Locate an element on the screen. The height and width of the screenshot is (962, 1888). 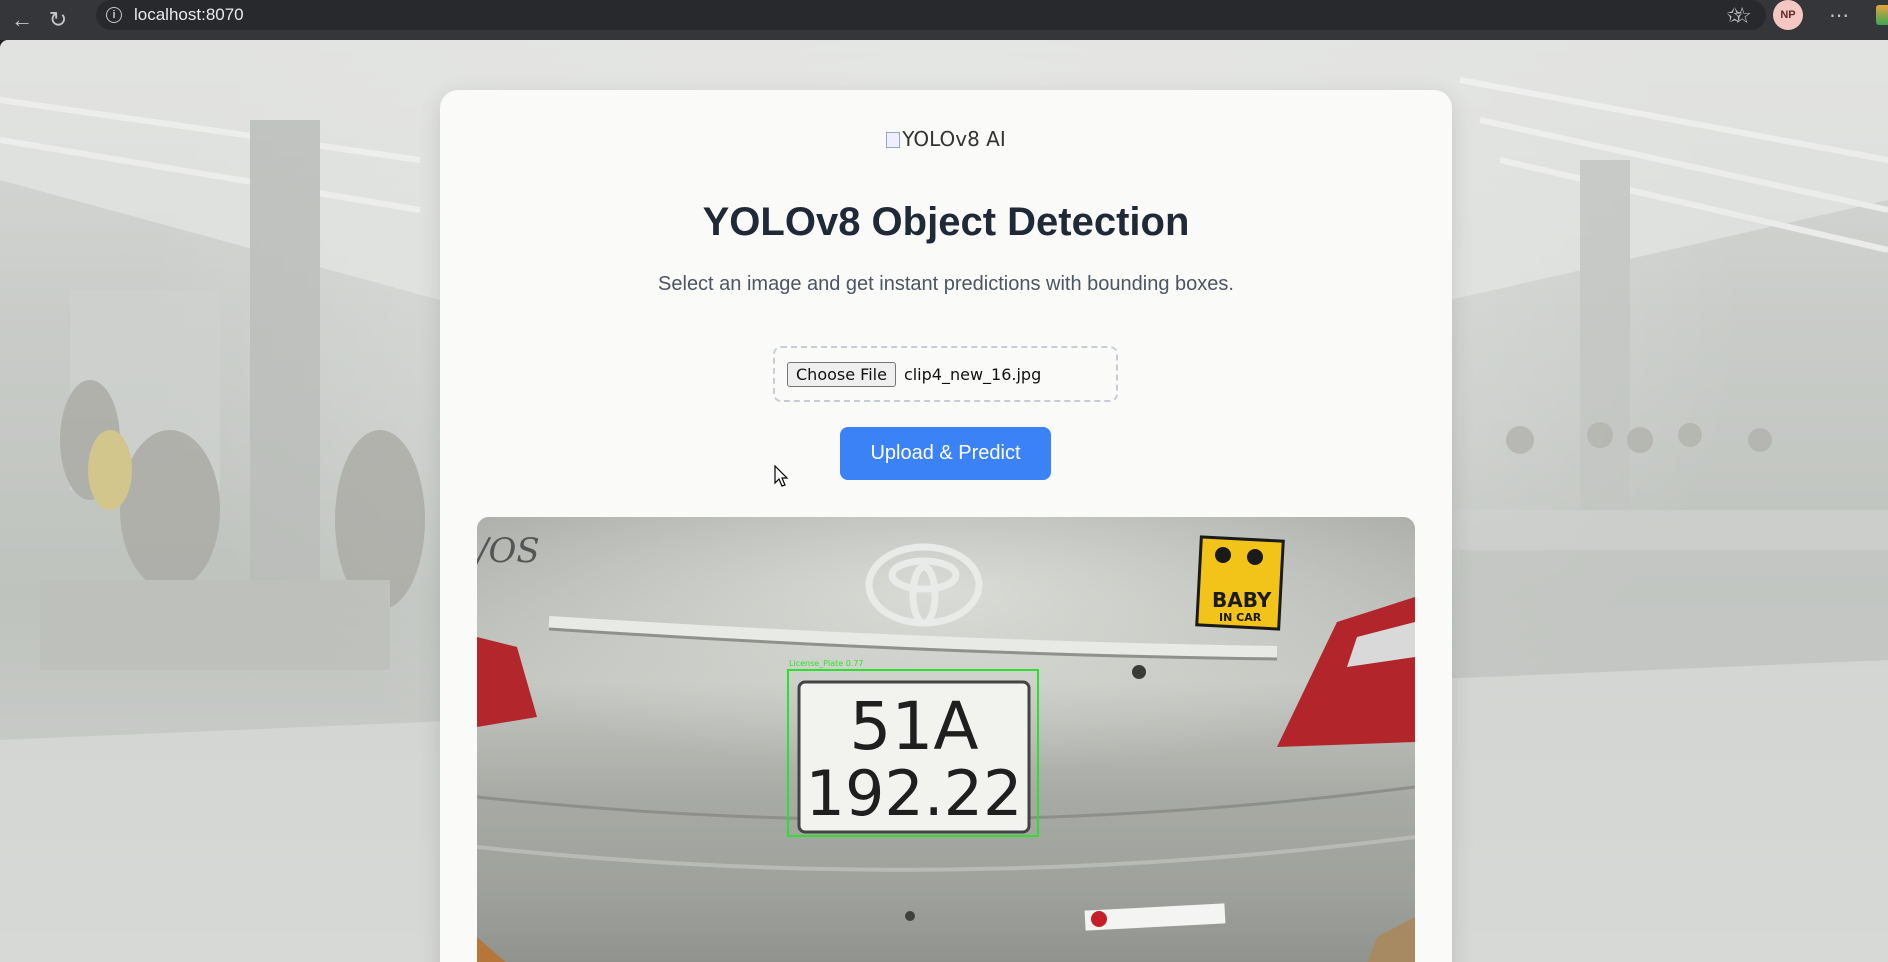
upload-predict-button: Upload & Predict is located at coordinates (945, 453).